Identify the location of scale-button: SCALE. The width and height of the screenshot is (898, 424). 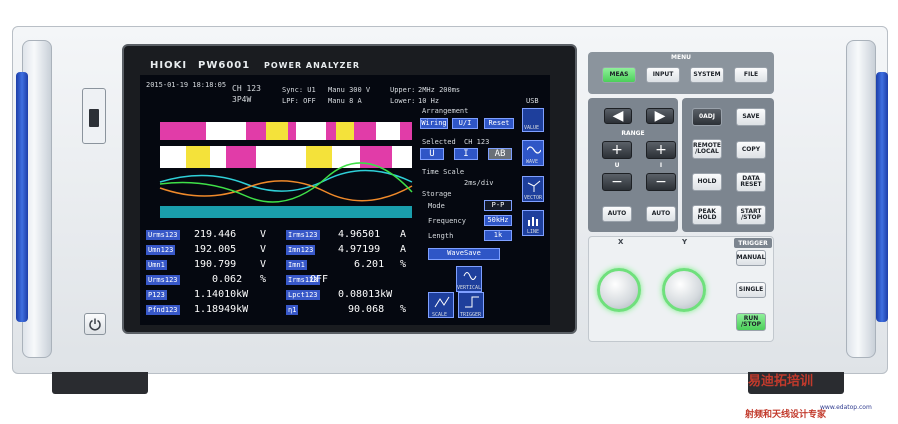
(441, 305).